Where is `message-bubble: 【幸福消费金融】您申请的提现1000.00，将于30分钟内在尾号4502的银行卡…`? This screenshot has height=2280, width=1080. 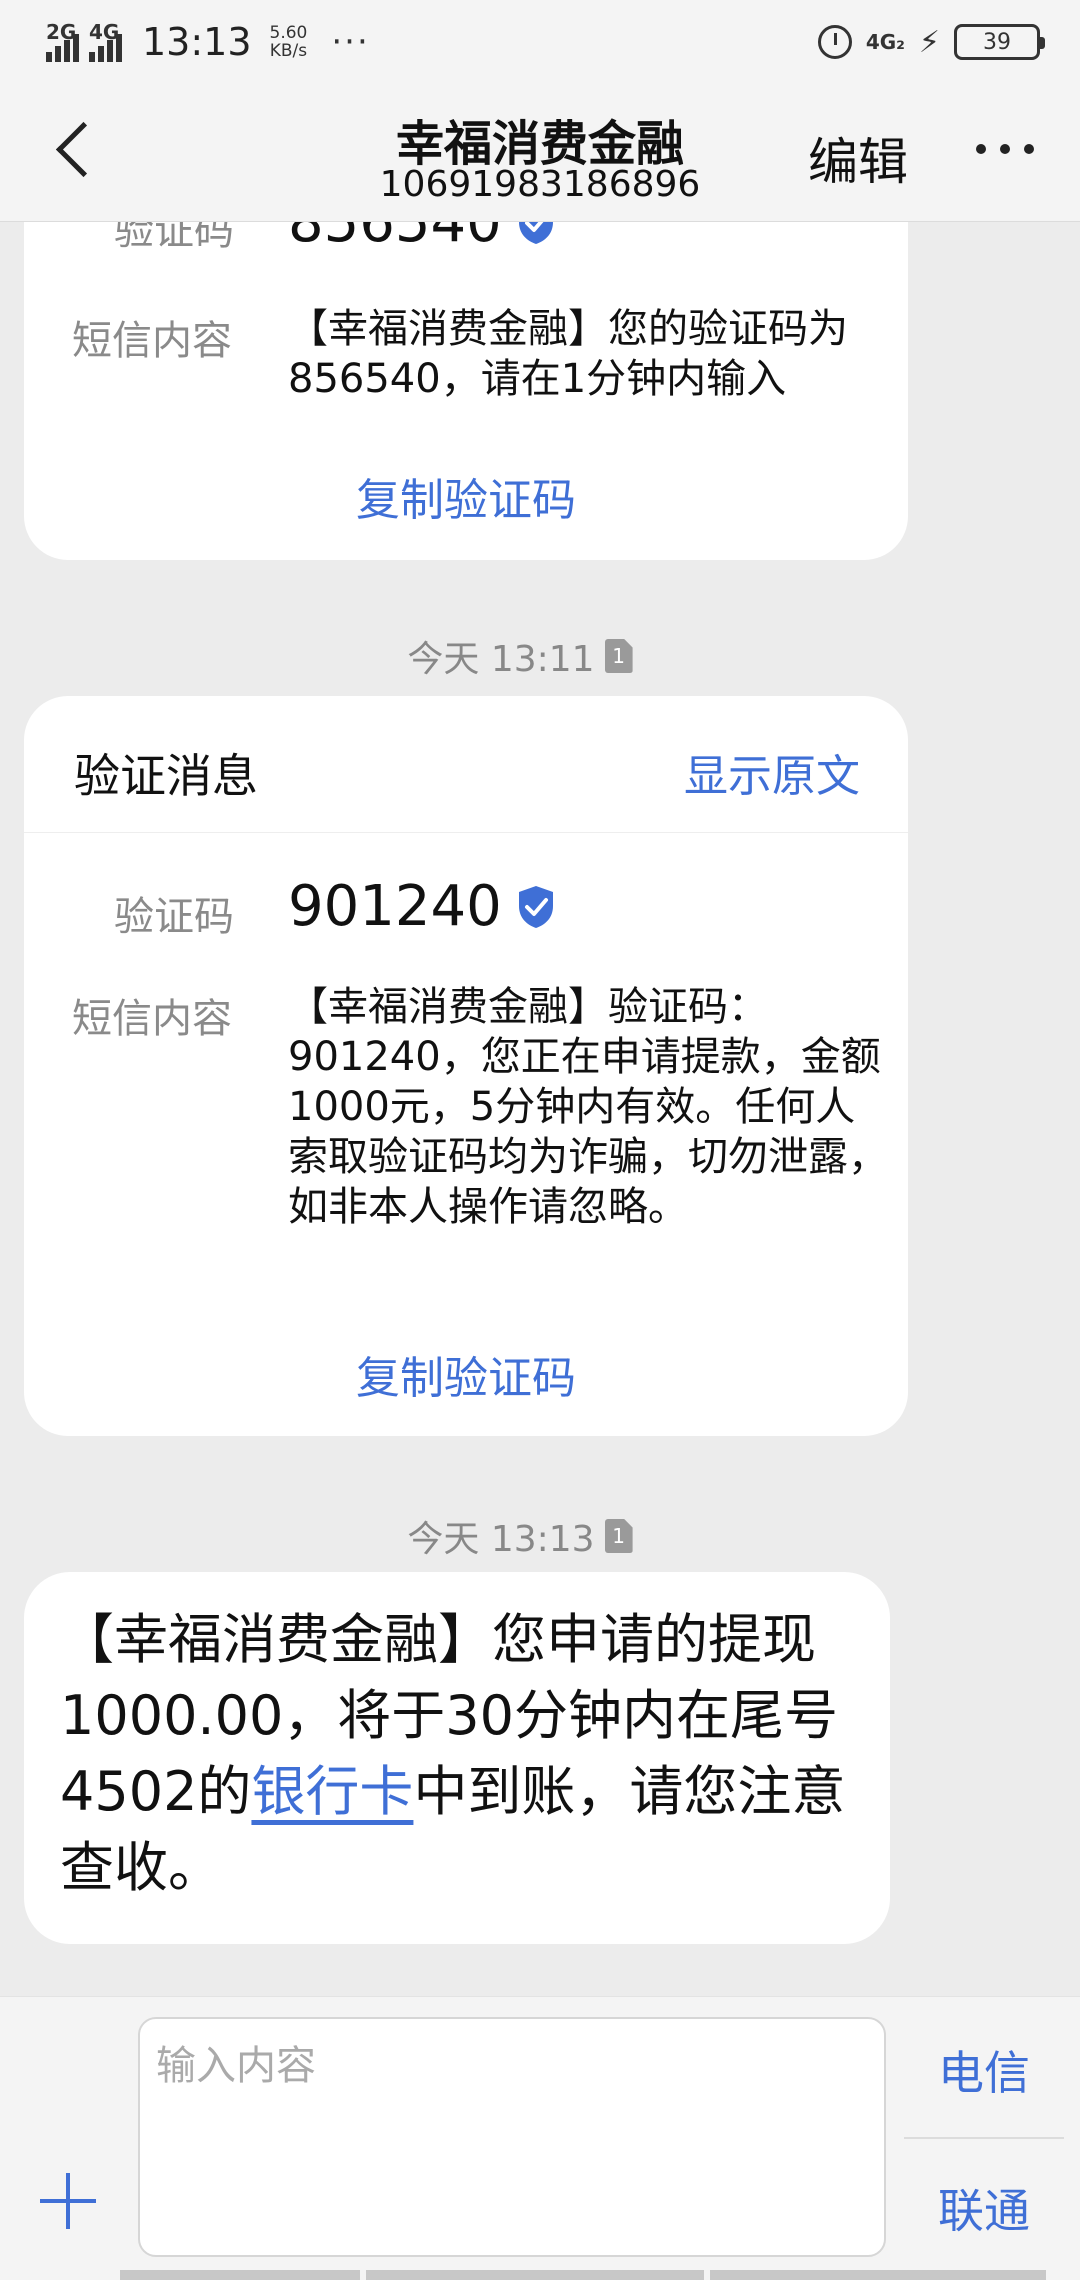 message-bubble: 【幸福消费金融】您申请的提现1000.00，将于30分钟内在尾号4502的银行卡… is located at coordinates (457, 1758).